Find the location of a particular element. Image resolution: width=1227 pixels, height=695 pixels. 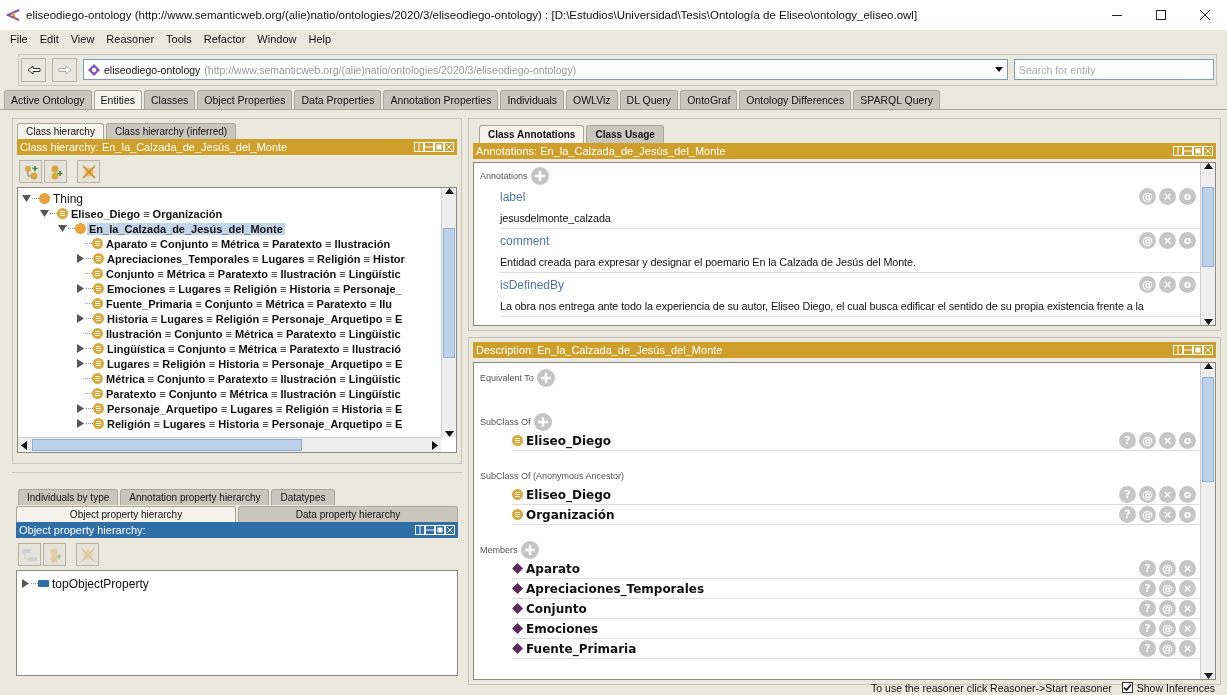

checkbox-label: Show Inferences is located at coordinates (1175, 687).